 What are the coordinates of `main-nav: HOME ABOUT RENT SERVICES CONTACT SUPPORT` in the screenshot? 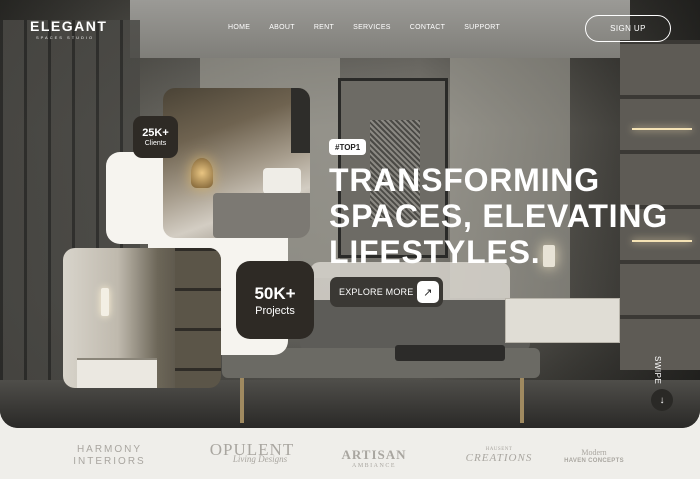 It's located at (373, 27).